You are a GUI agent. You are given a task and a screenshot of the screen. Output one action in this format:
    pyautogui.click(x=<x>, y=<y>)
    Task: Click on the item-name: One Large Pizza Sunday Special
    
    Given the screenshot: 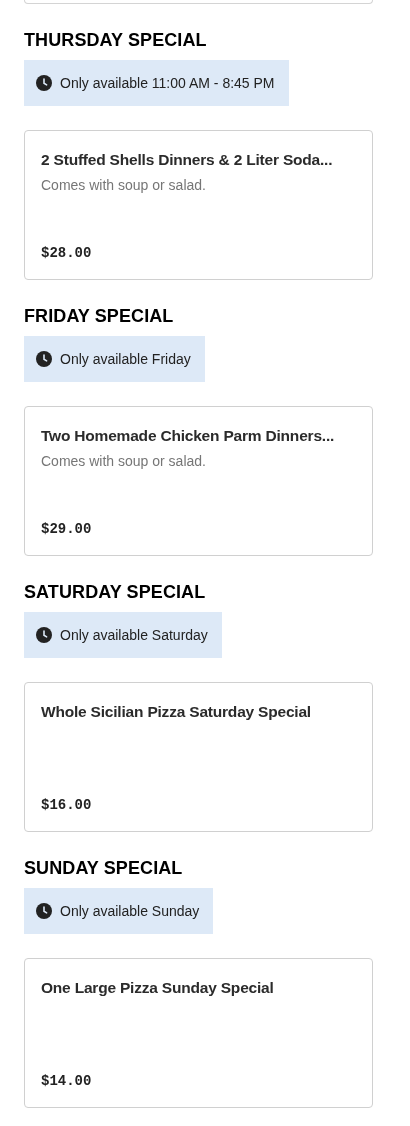 What is the action you would take?
    pyautogui.click(x=158, y=988)
    